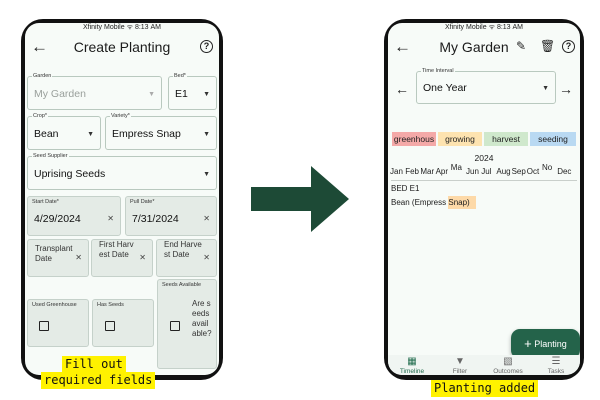 This screenshot has height=400, width=600. Describe the element at coordinates (103, 27) in the screenshot. I see `status-carrier: Xfinity Mobile` at that location.